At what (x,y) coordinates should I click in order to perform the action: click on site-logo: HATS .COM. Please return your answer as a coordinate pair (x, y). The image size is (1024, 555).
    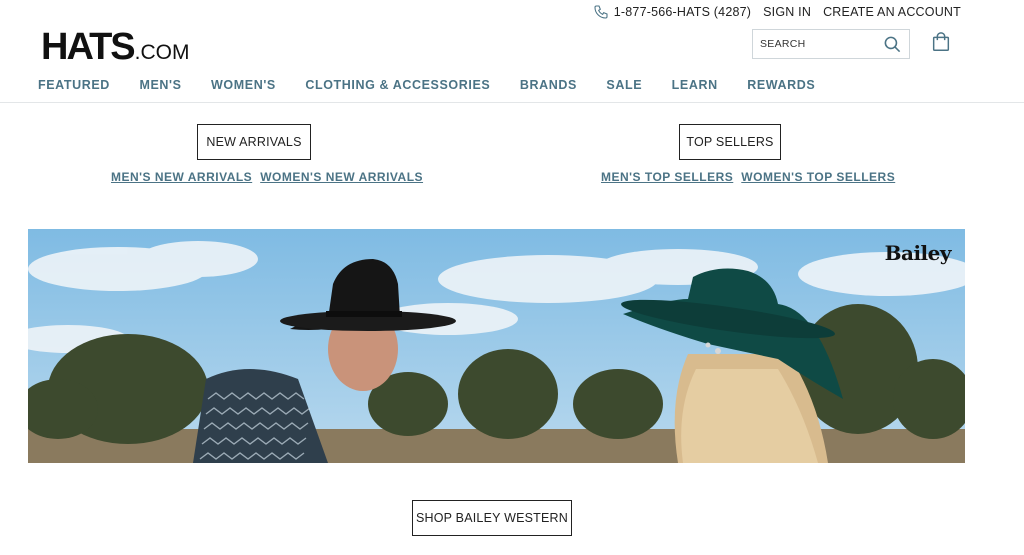
    Looking at the image, I should click on (115, 47).